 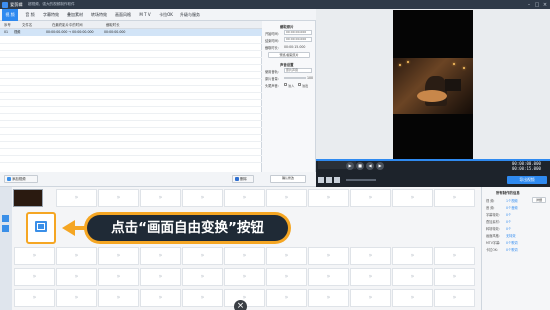 What do you see at coordinates (166, 15) in the screenshot?
I see `tab-karaoke: 卡拉OK` at bounding box center [166, 15].